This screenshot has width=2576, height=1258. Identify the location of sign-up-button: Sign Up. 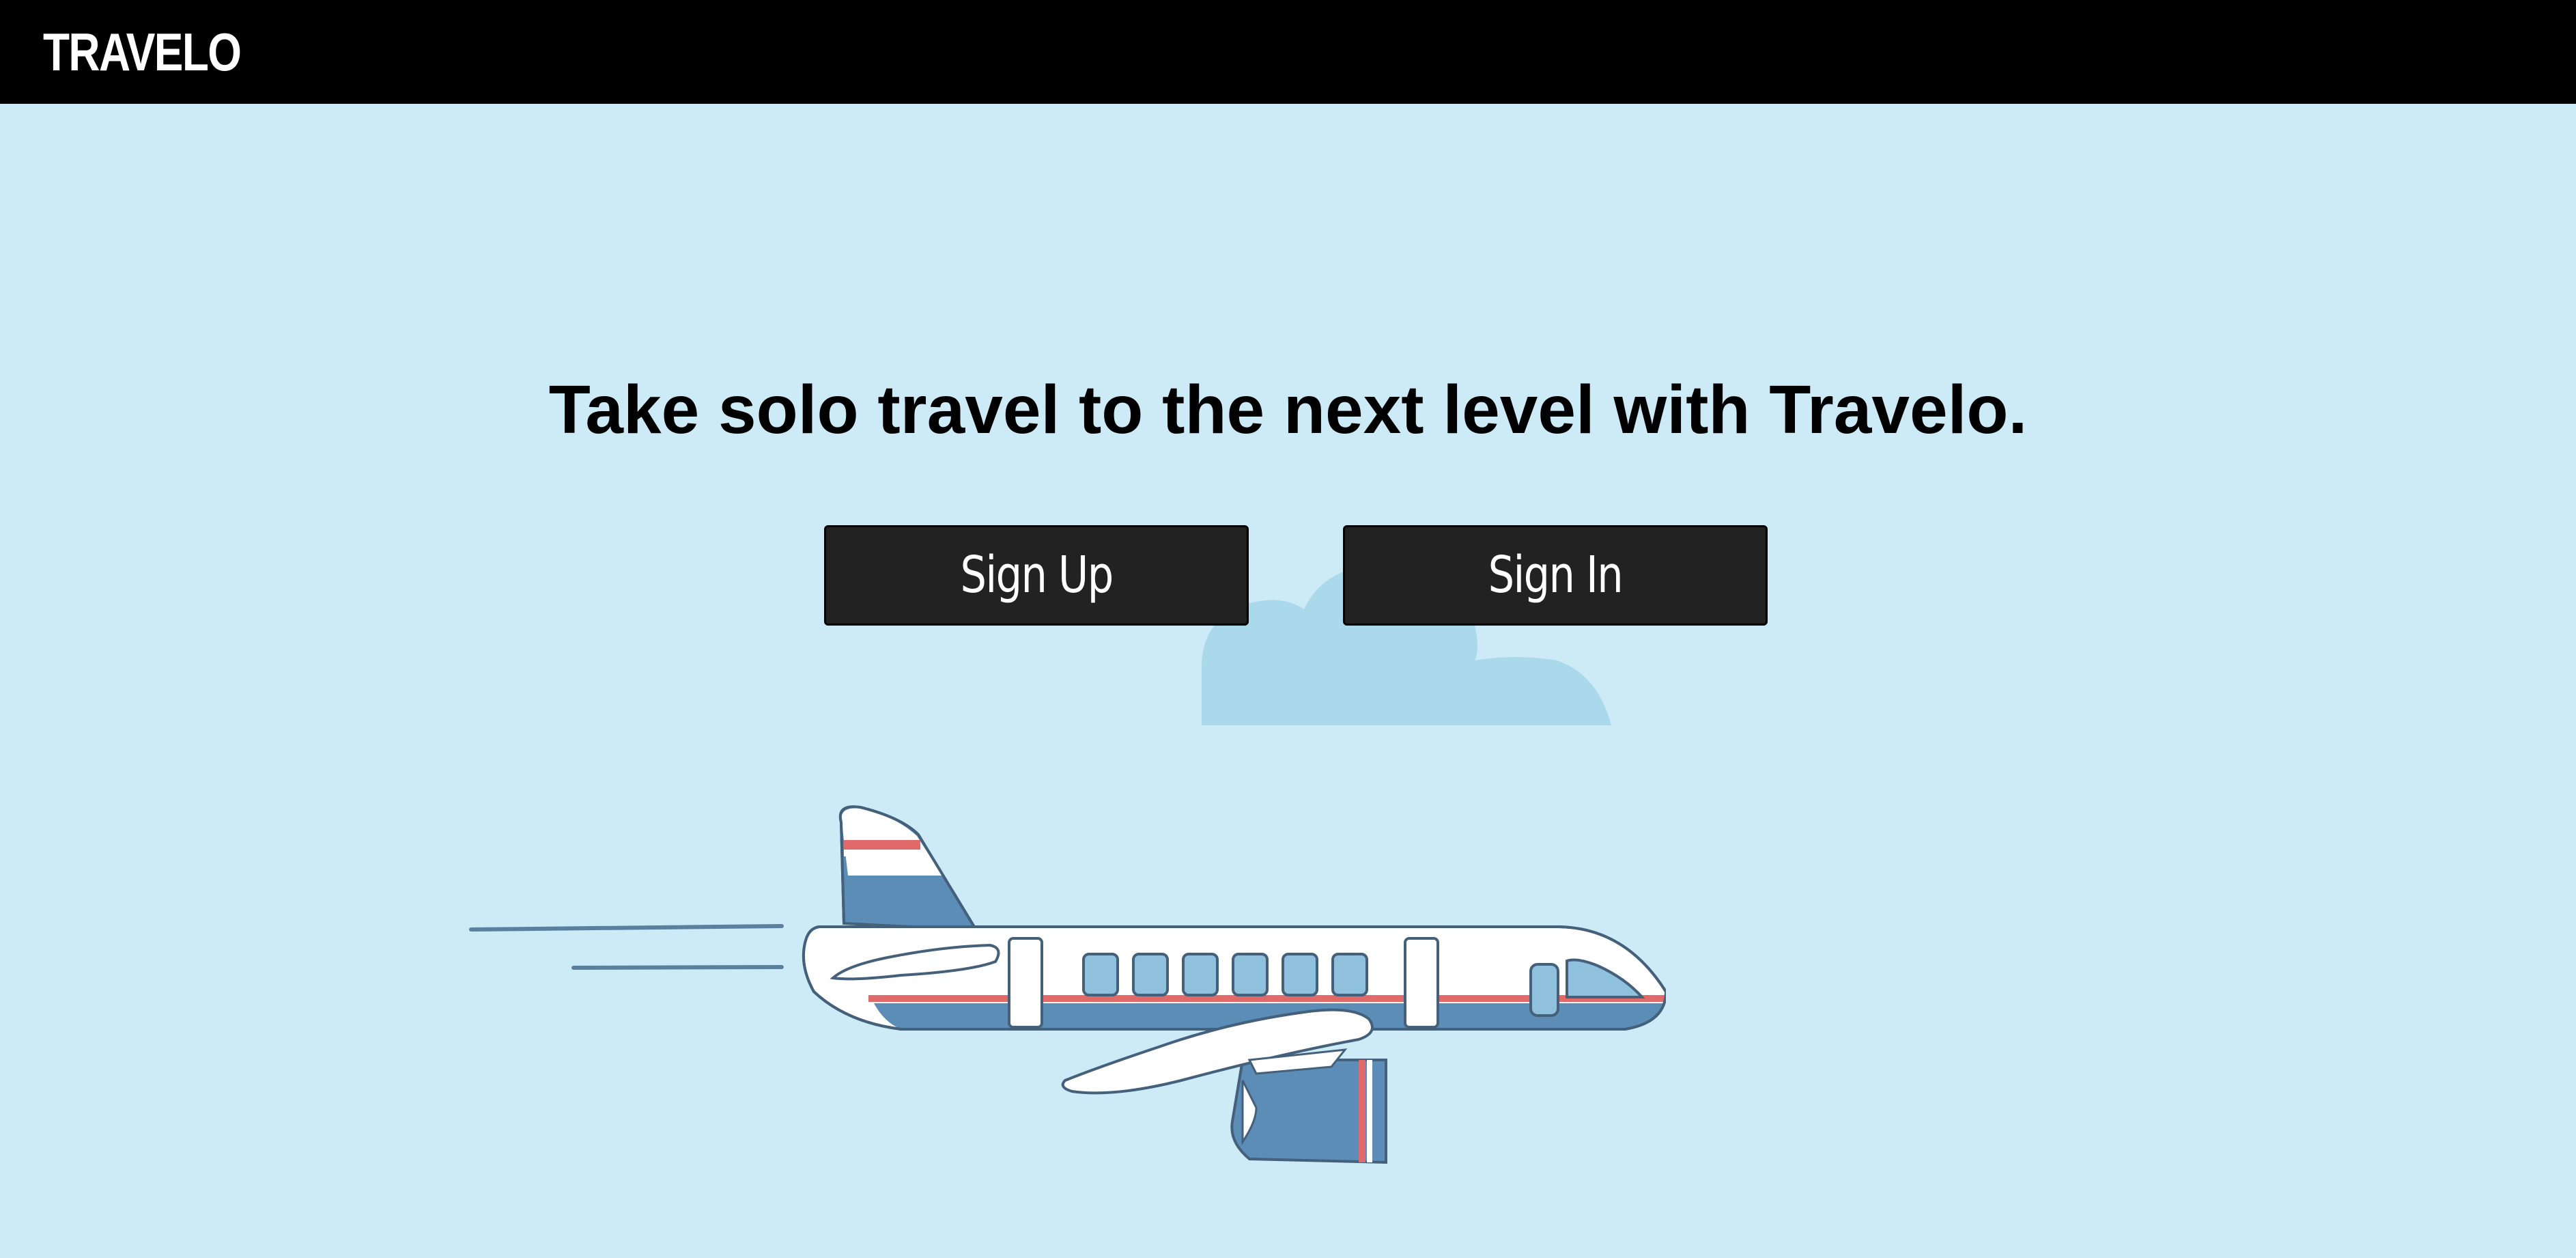
(1036, 575).